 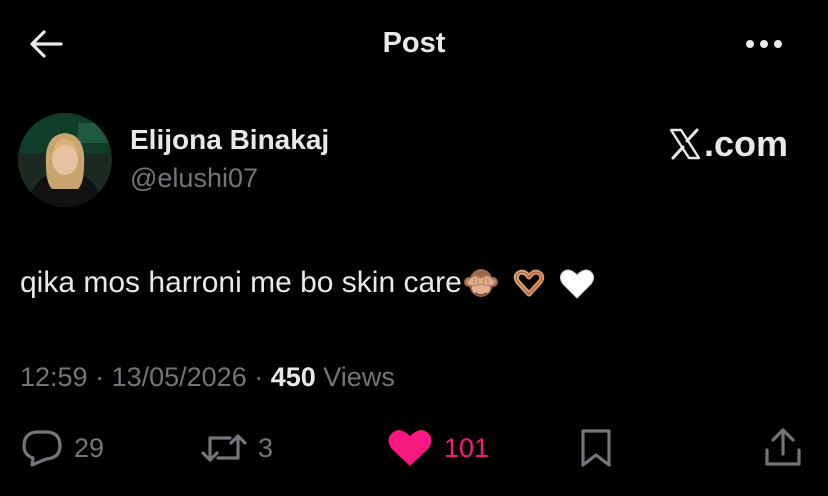 What do you see at coordinates (480, 283) in the screenshot?
I see `see-no-evil-monkey-icon` at bounding box center [480, 283].